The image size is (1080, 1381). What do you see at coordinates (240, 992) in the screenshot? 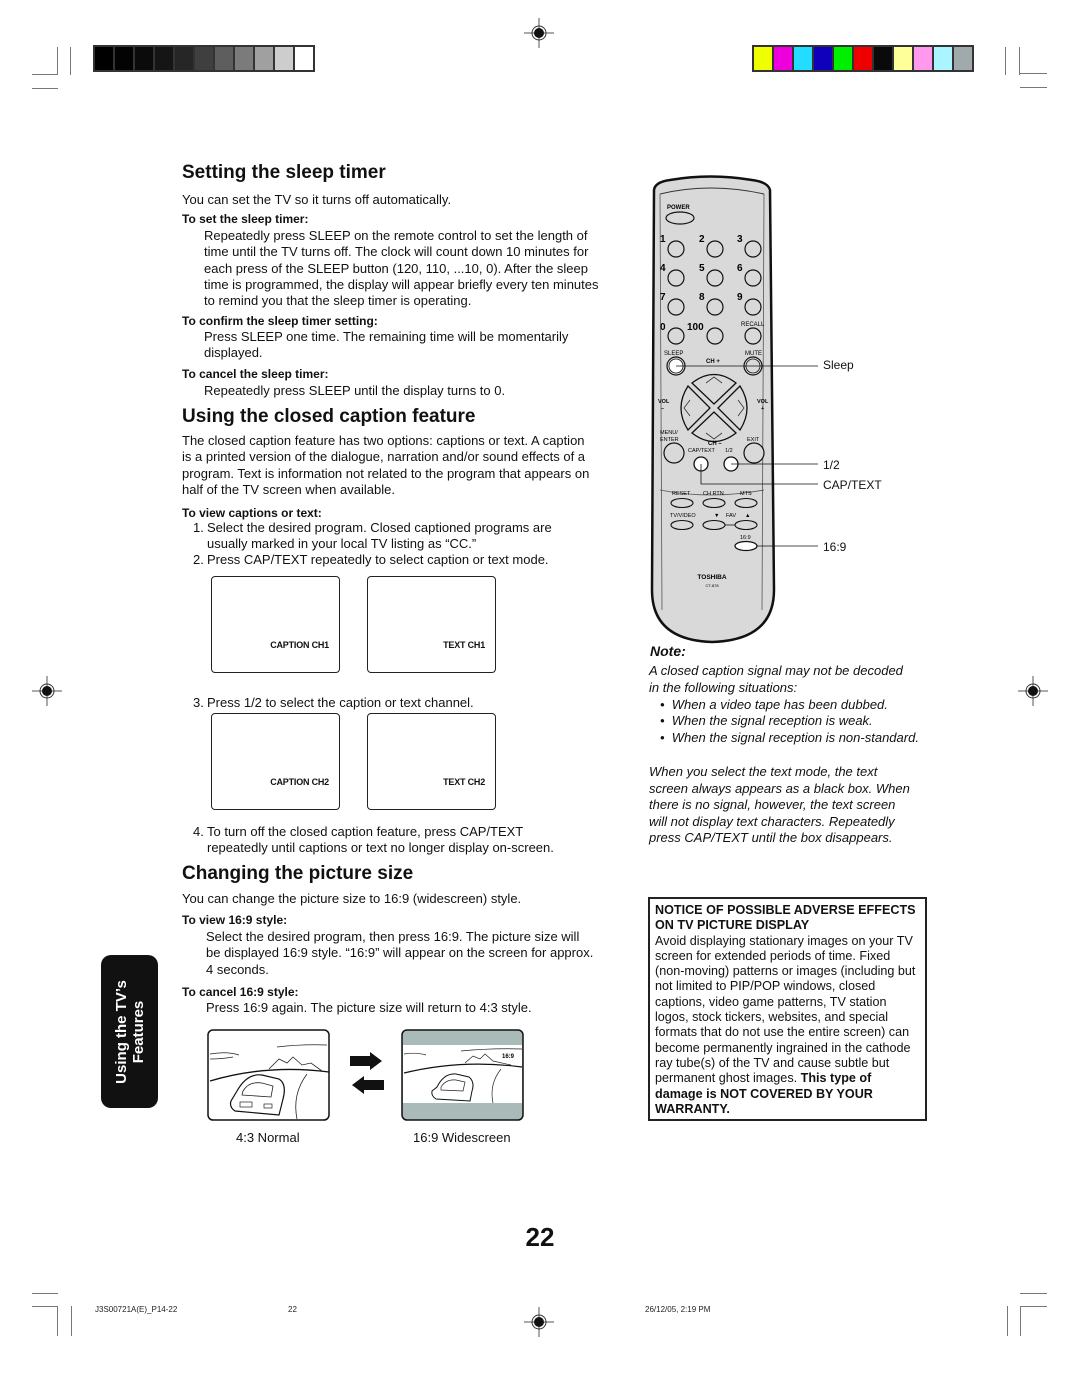
I see `picture-cancel-heading: To cancel 16:9 style:` at bounding box center [240, 992].